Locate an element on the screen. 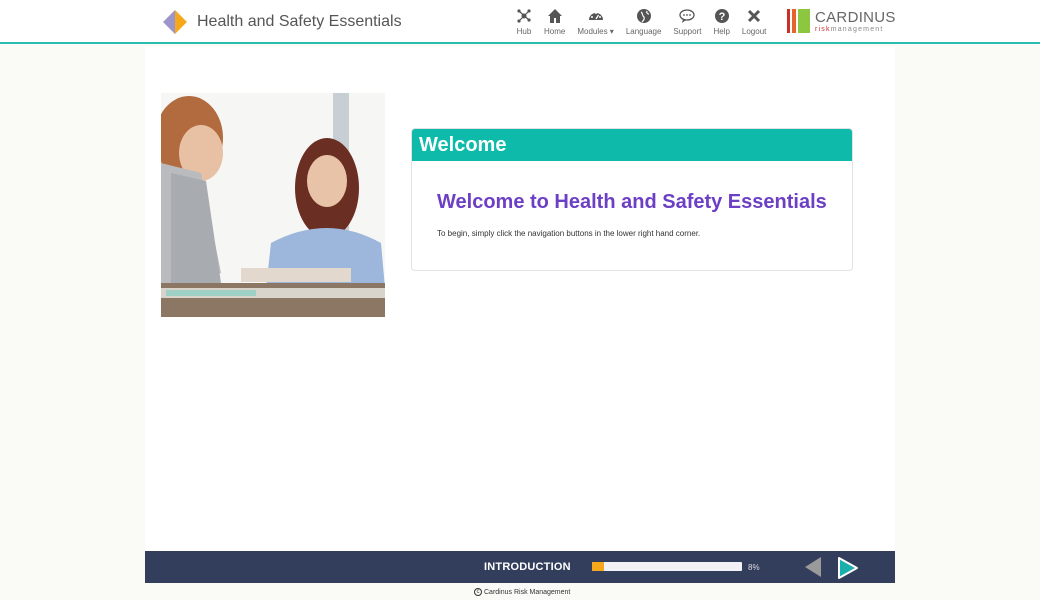 Image resolution: width=1040 pixels, height=600 pixels. nav-hub: Hub is located at coordinates (524, 22).